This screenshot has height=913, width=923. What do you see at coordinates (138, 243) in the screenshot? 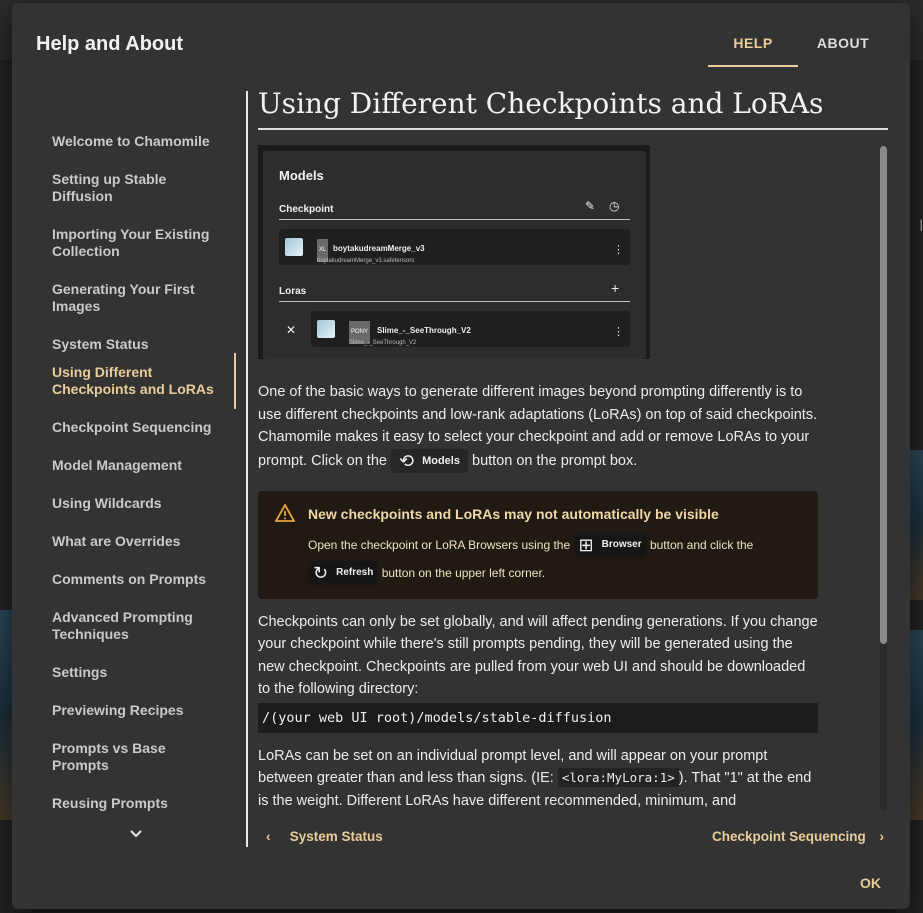
I see `nav-item-importing: Importing Your Existing Collection` at bounding box center [138, 243].